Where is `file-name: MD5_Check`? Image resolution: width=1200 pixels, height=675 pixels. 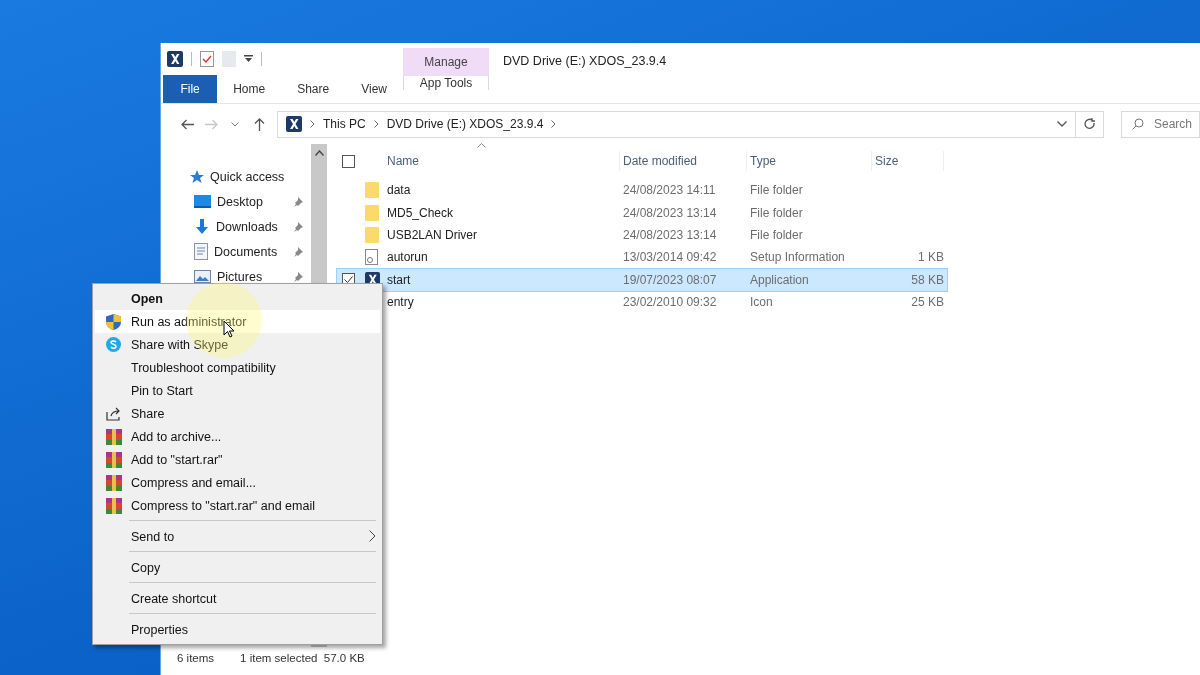
file-name: MD5_Check is located at coordinates (421, 212).